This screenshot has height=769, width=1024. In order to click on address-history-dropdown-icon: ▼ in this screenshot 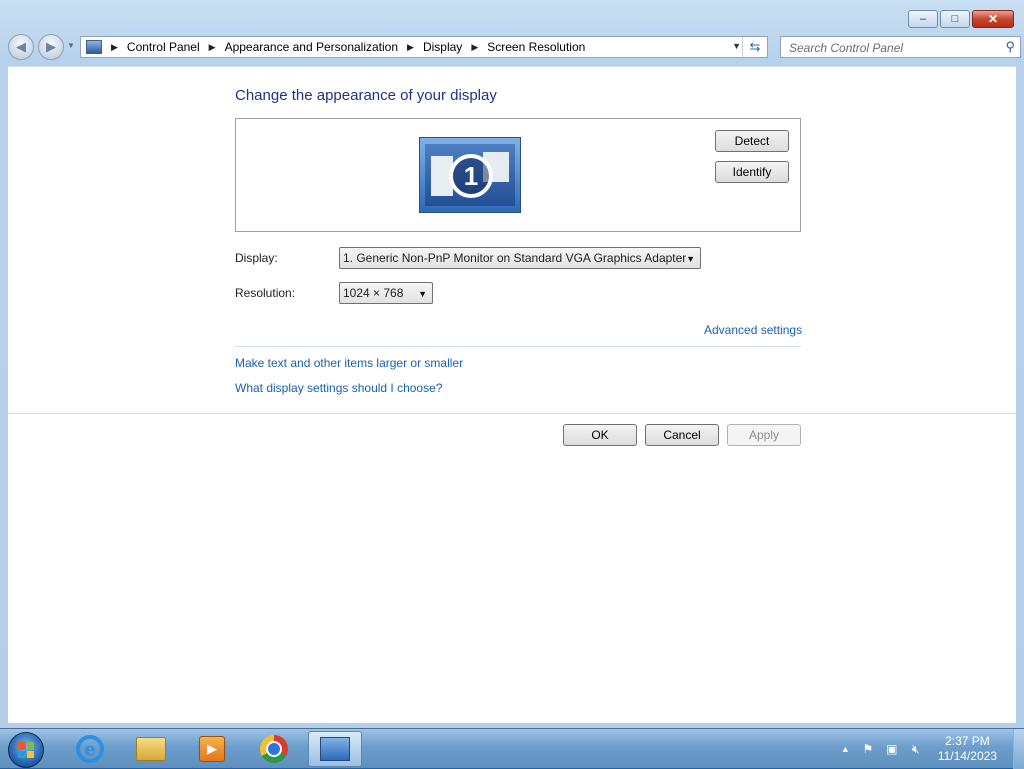, I will do `click(736, 46)`.